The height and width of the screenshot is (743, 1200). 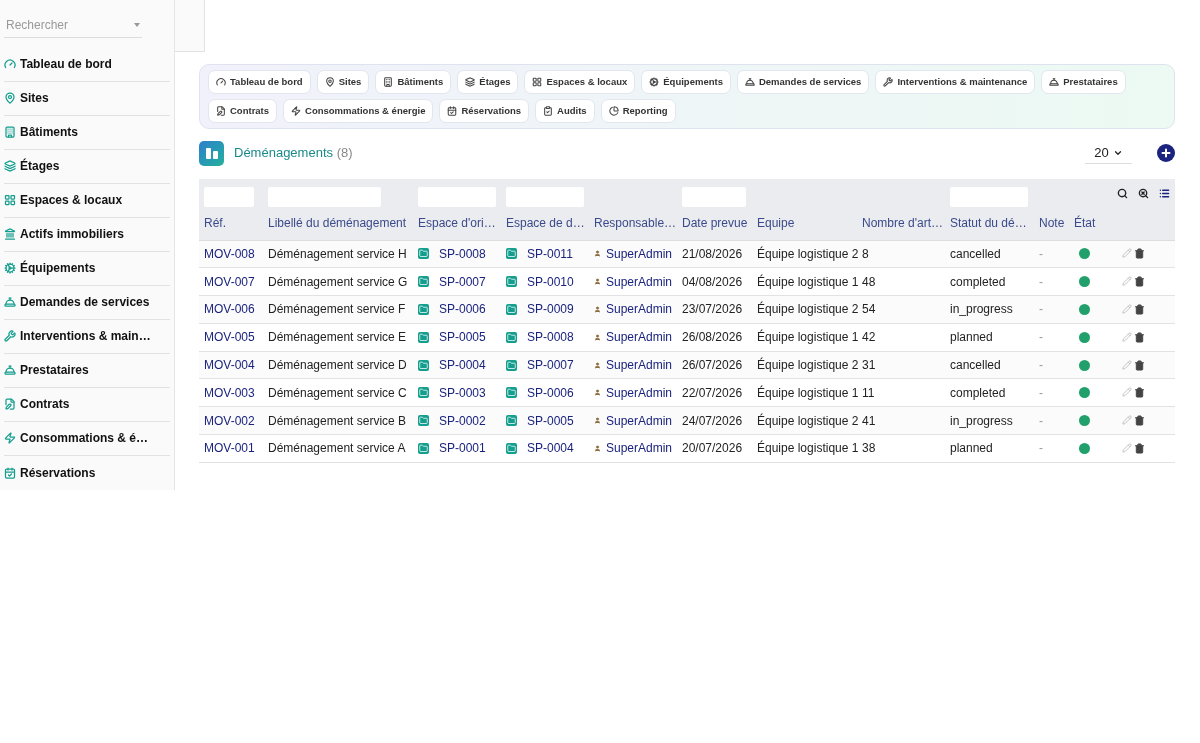 I want to click on sidebar-item: Bâtiments, so click(x=87, y=132).